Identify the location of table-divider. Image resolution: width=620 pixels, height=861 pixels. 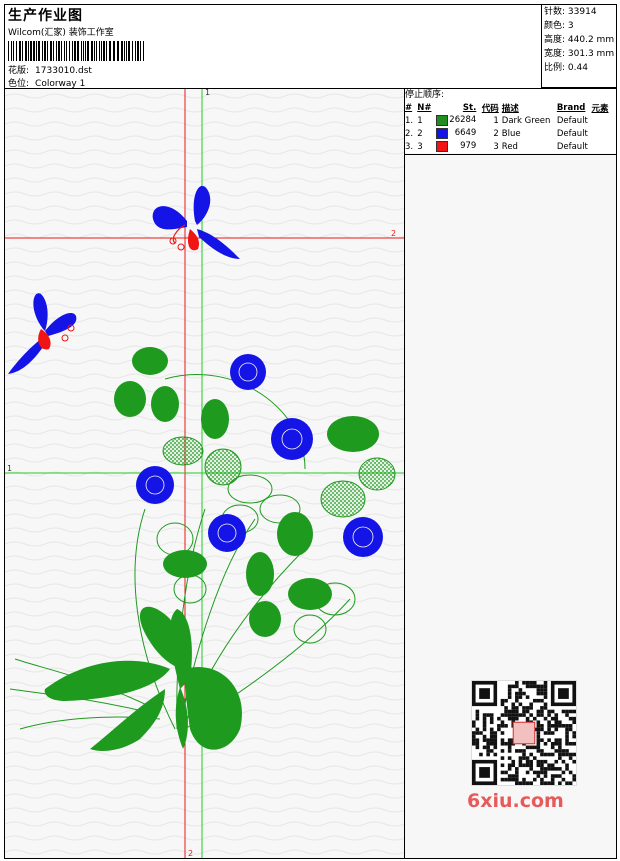
(510, 154).